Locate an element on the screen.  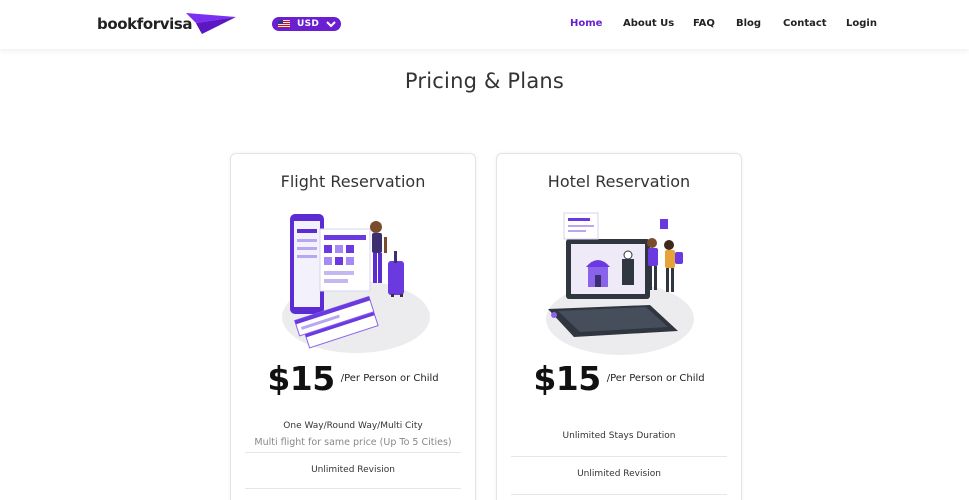
brand-name: bookforvisa is located at coordinates (145, 24).